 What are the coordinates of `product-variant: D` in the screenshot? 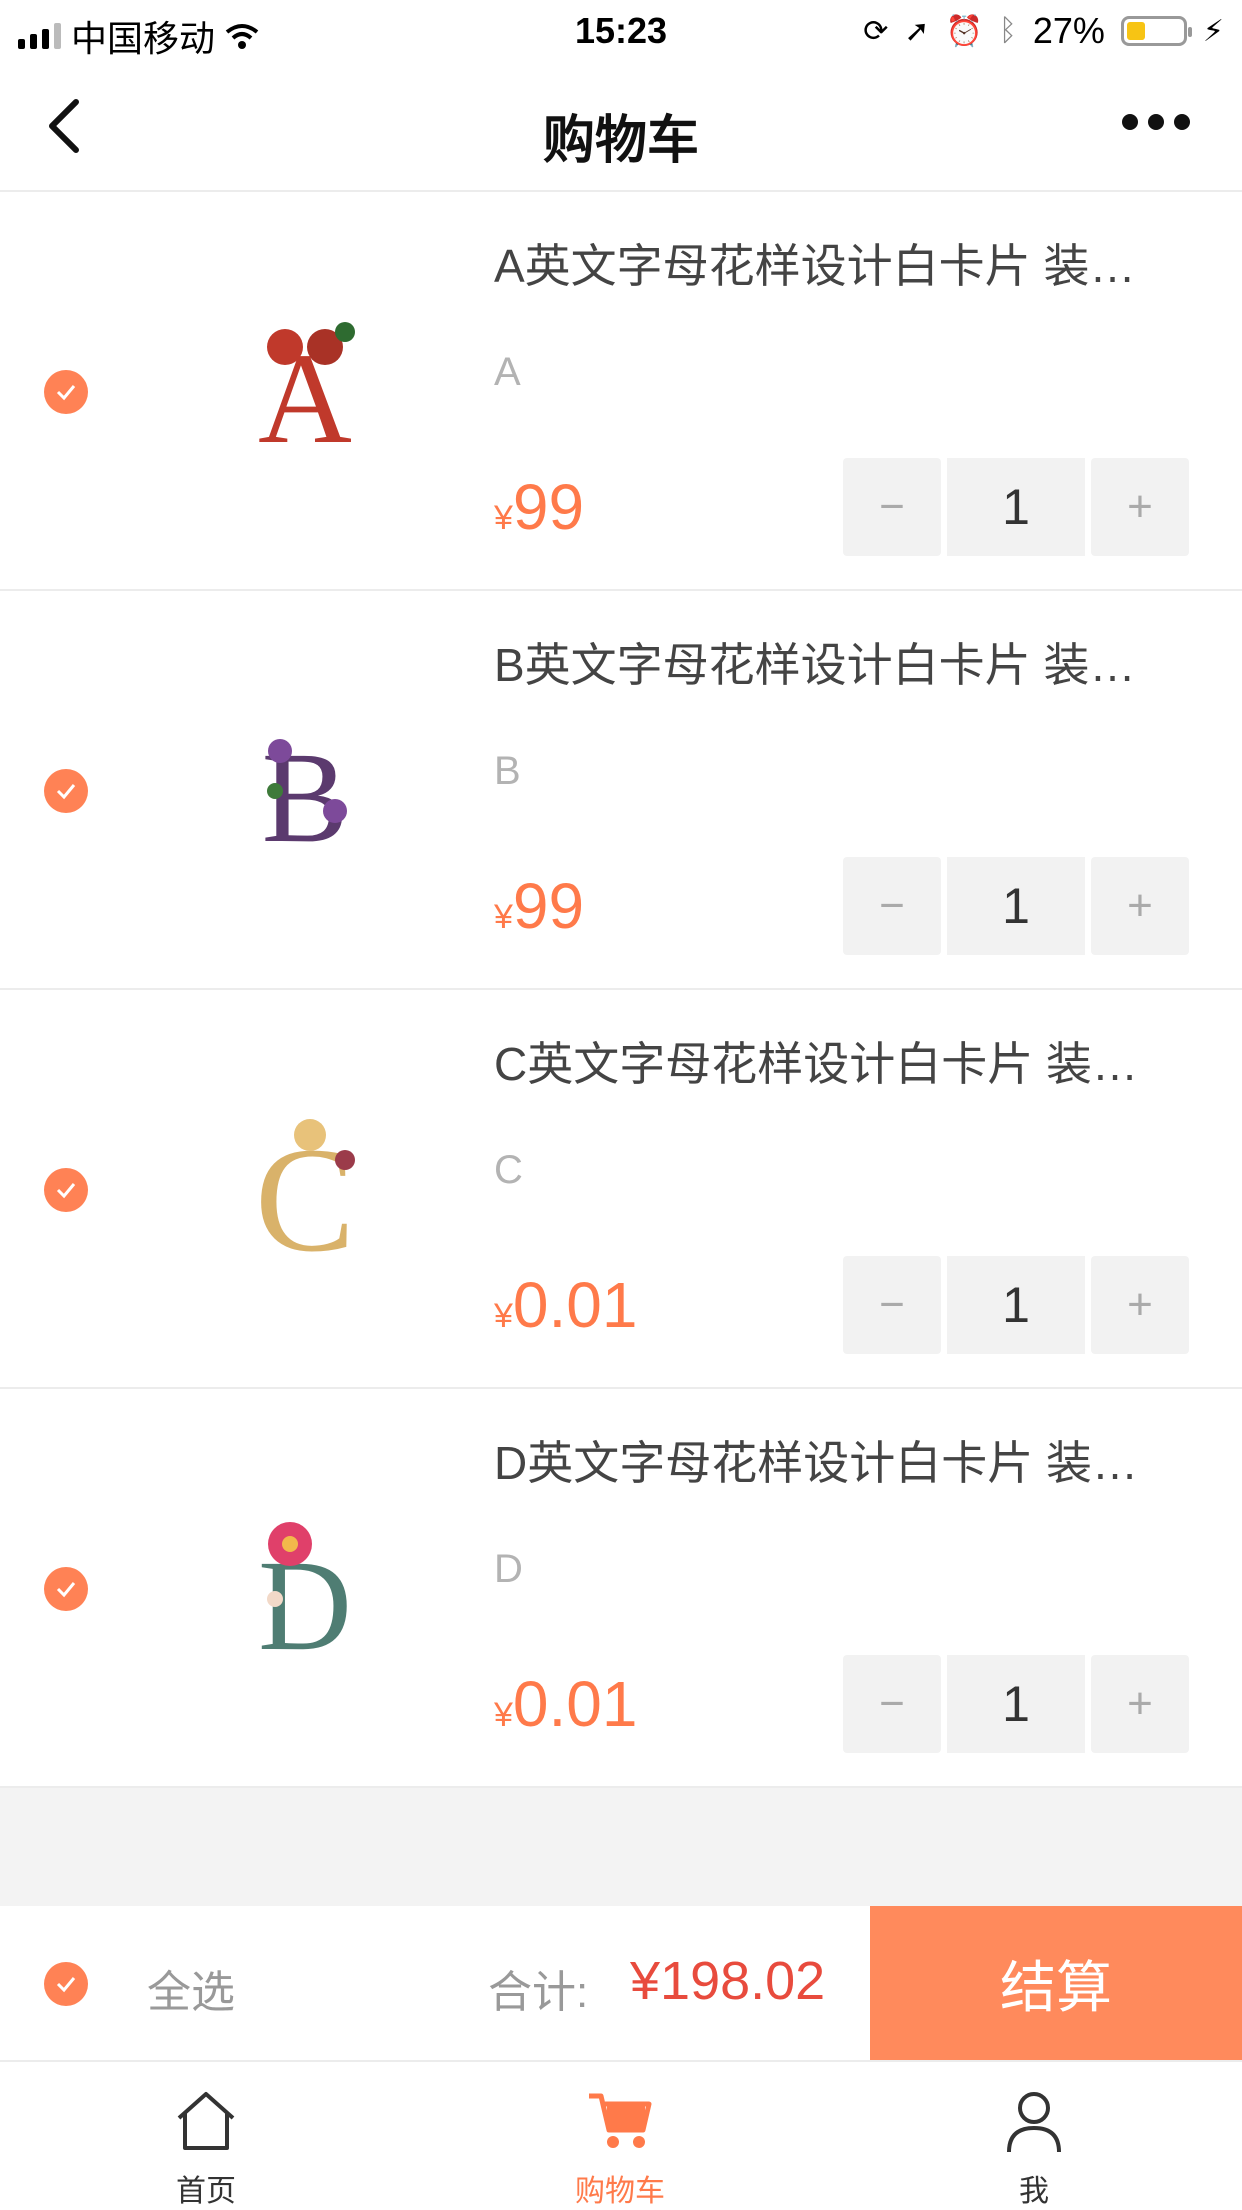 It's located at (508, 1569).